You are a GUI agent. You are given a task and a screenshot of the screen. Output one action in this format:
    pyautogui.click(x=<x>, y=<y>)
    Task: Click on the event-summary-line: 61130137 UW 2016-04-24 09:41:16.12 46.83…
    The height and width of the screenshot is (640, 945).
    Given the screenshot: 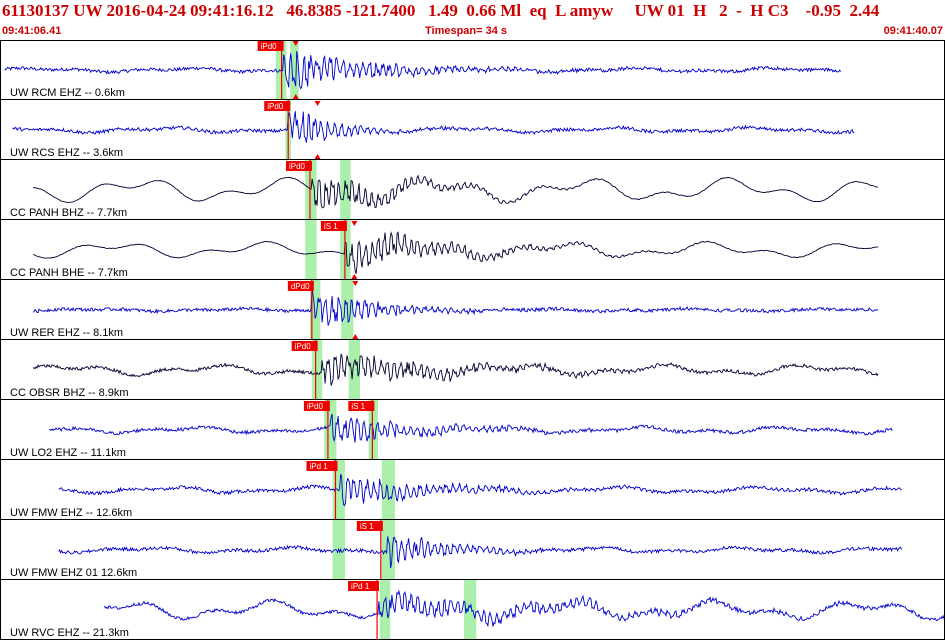 What is the action you would take?
    pyautogui.click(x=441, y=10)
    